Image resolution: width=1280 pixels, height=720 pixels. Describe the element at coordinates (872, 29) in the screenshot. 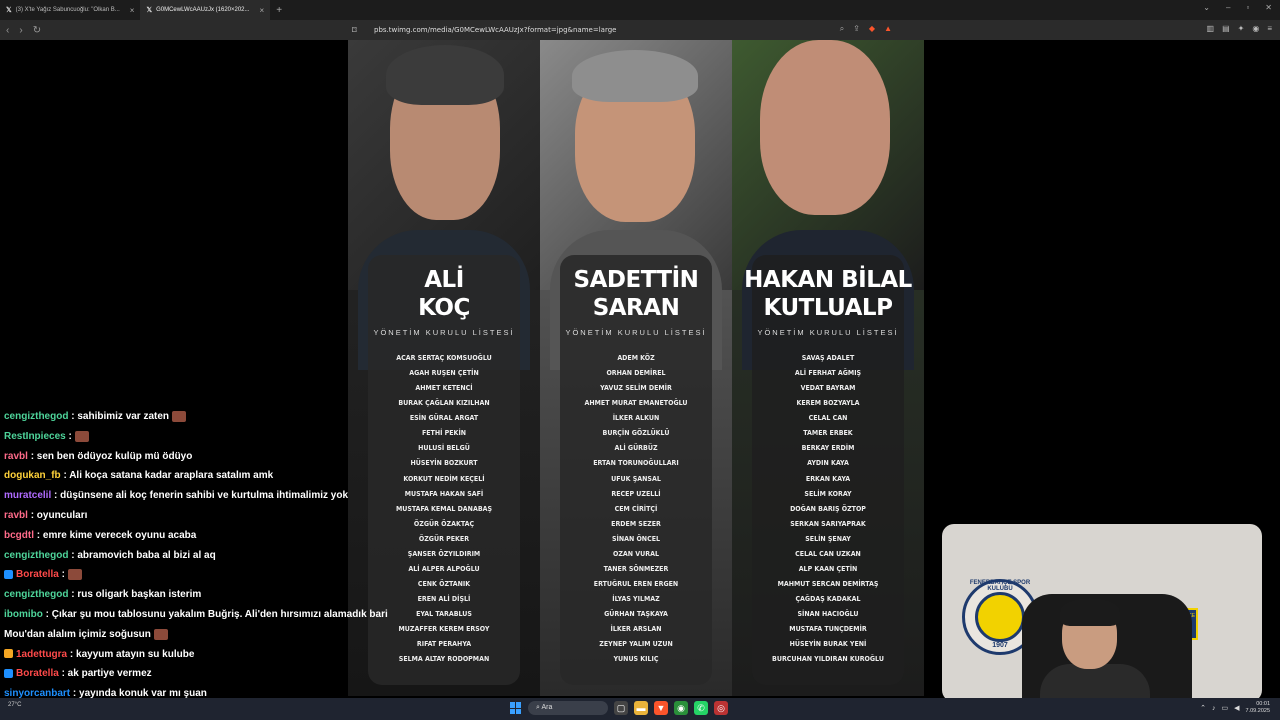

I see `brave-shield-icon: ◆` at that location.